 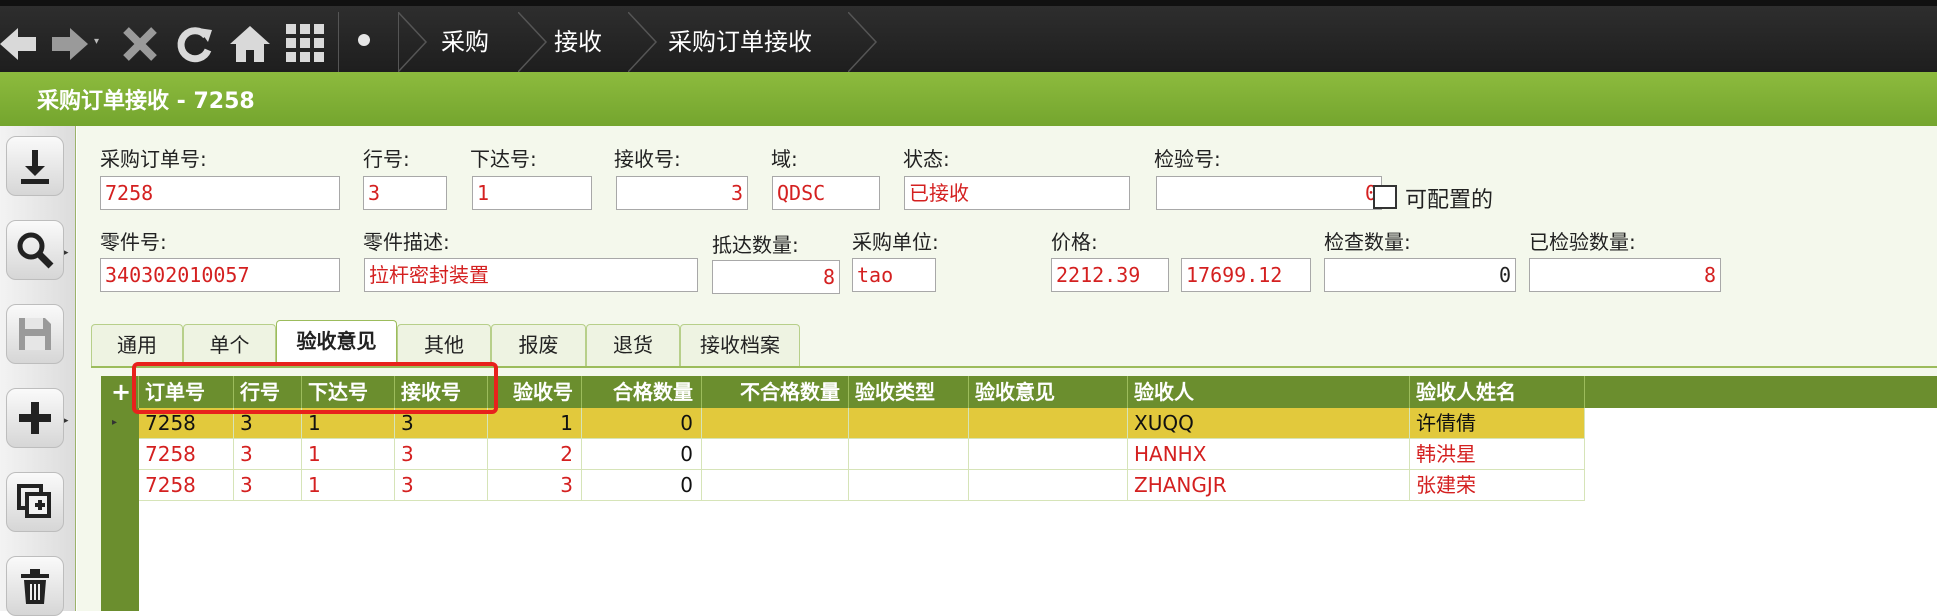 What do you see at coordinates (364, 40) in the screenshot?
I see `dot-icon` at bounding box center [364, 40].